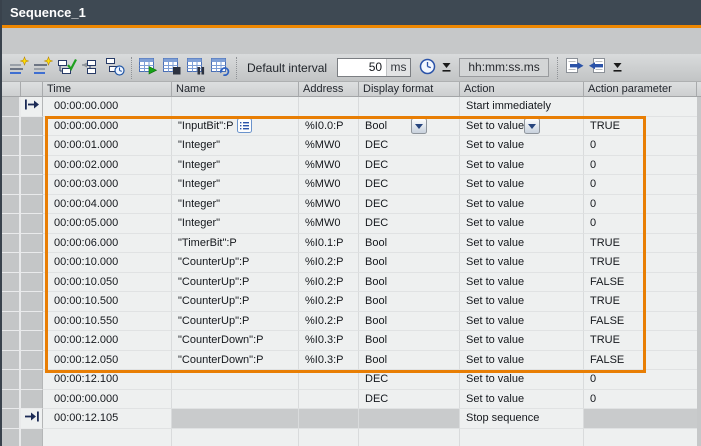  I want to click on cell-time: 00:00:10.000, so click(107, 263).